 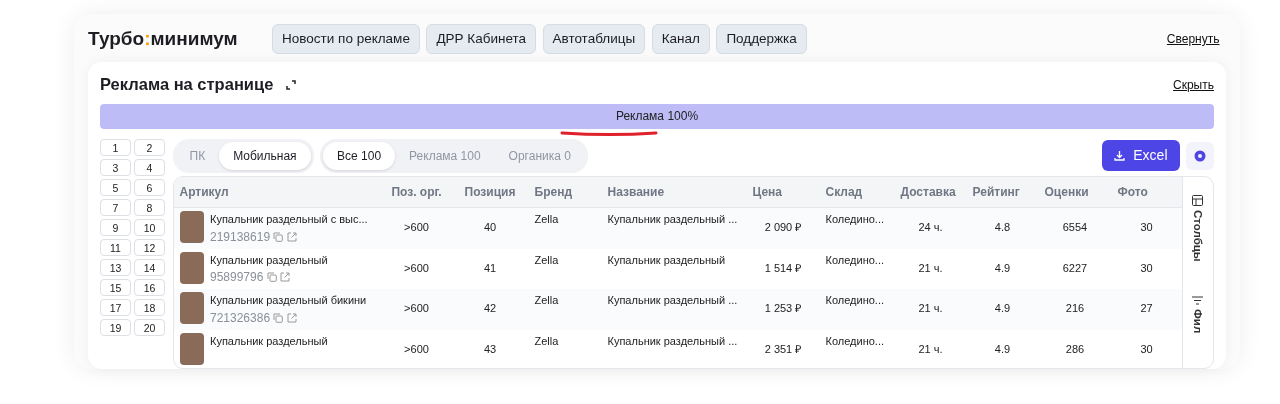 I want to click on table-cell: 42, so click(x=490, y=308).